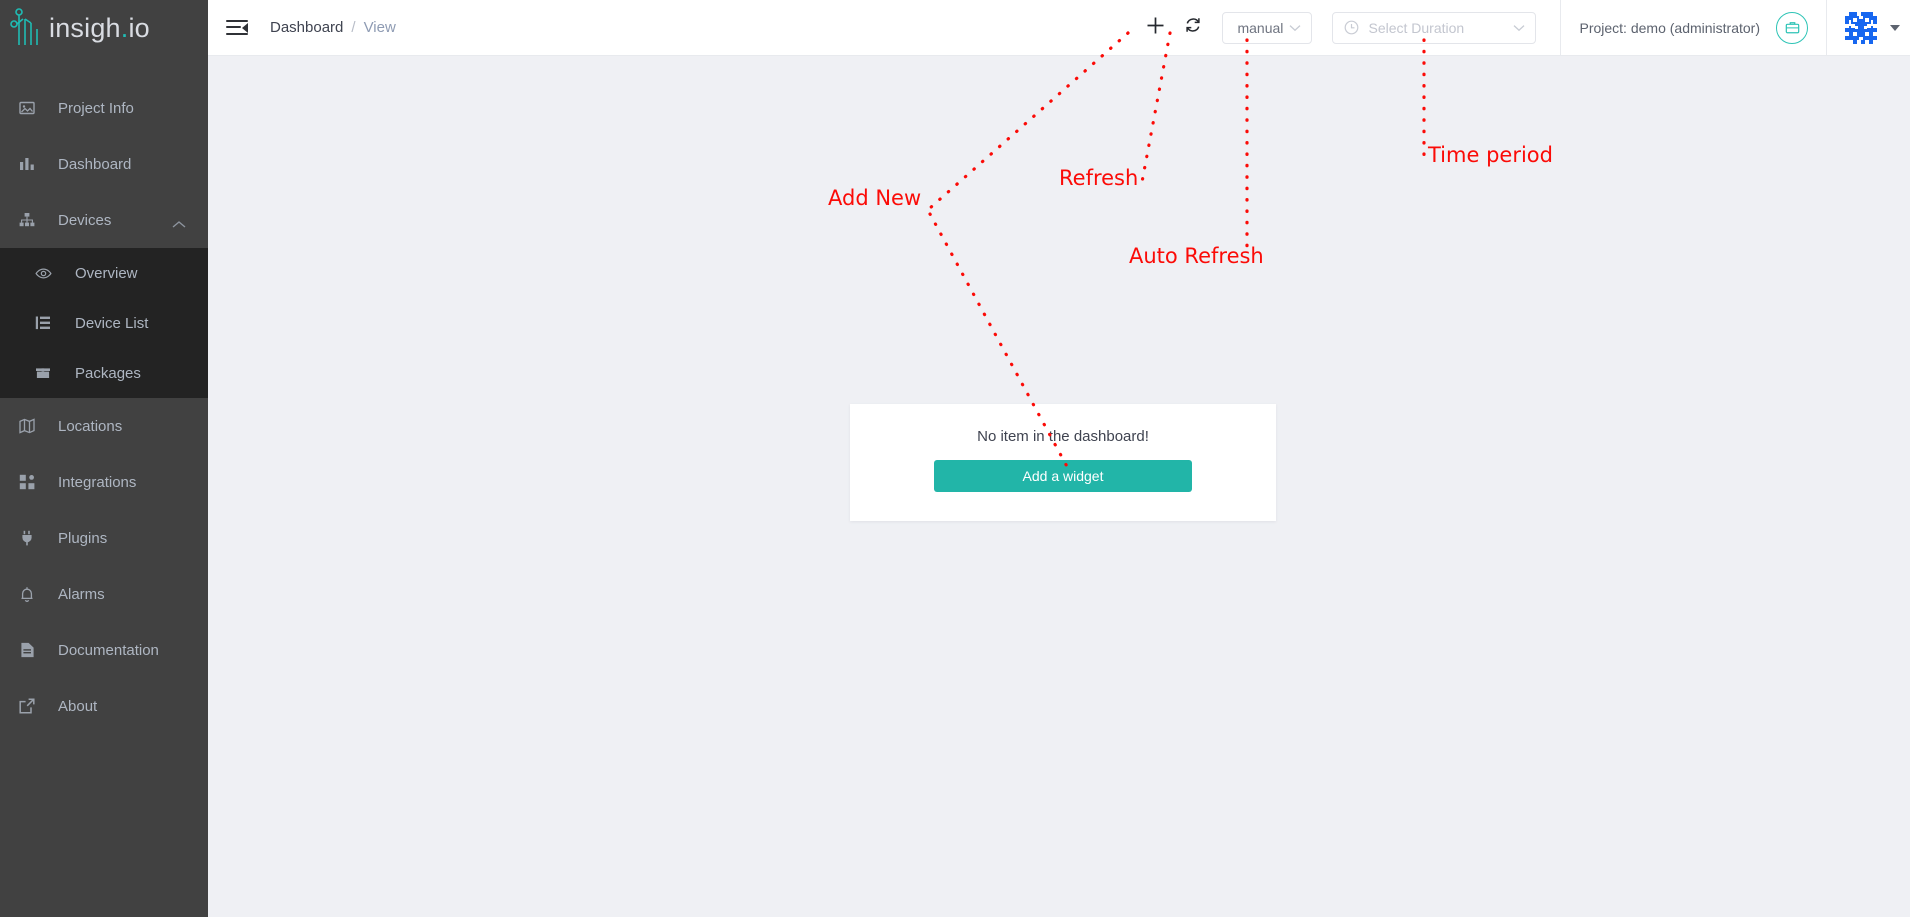 The image size is (1910, 917). Describe the element at coordinates (97, 482) in the screenshot. I see `sidebar-item-label: Integrations` at that location.